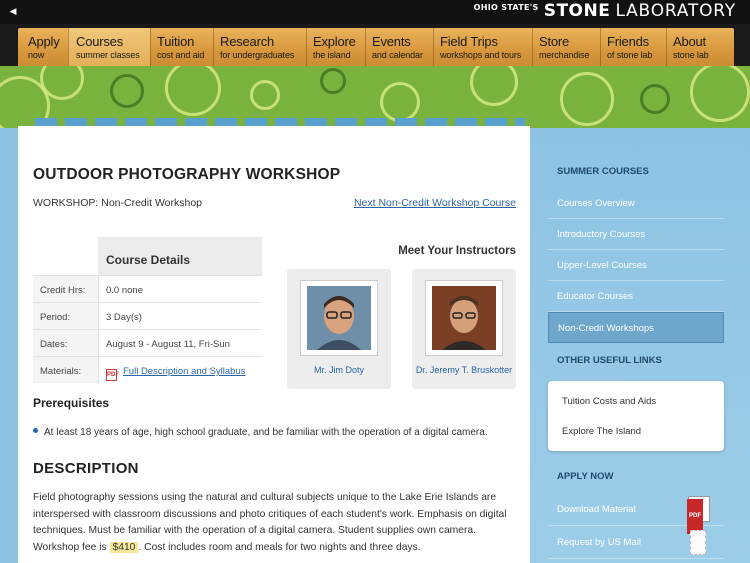 The height and width of the screenshot is (563, 750). I want to click on nav-title: Events, so click(391, 41).